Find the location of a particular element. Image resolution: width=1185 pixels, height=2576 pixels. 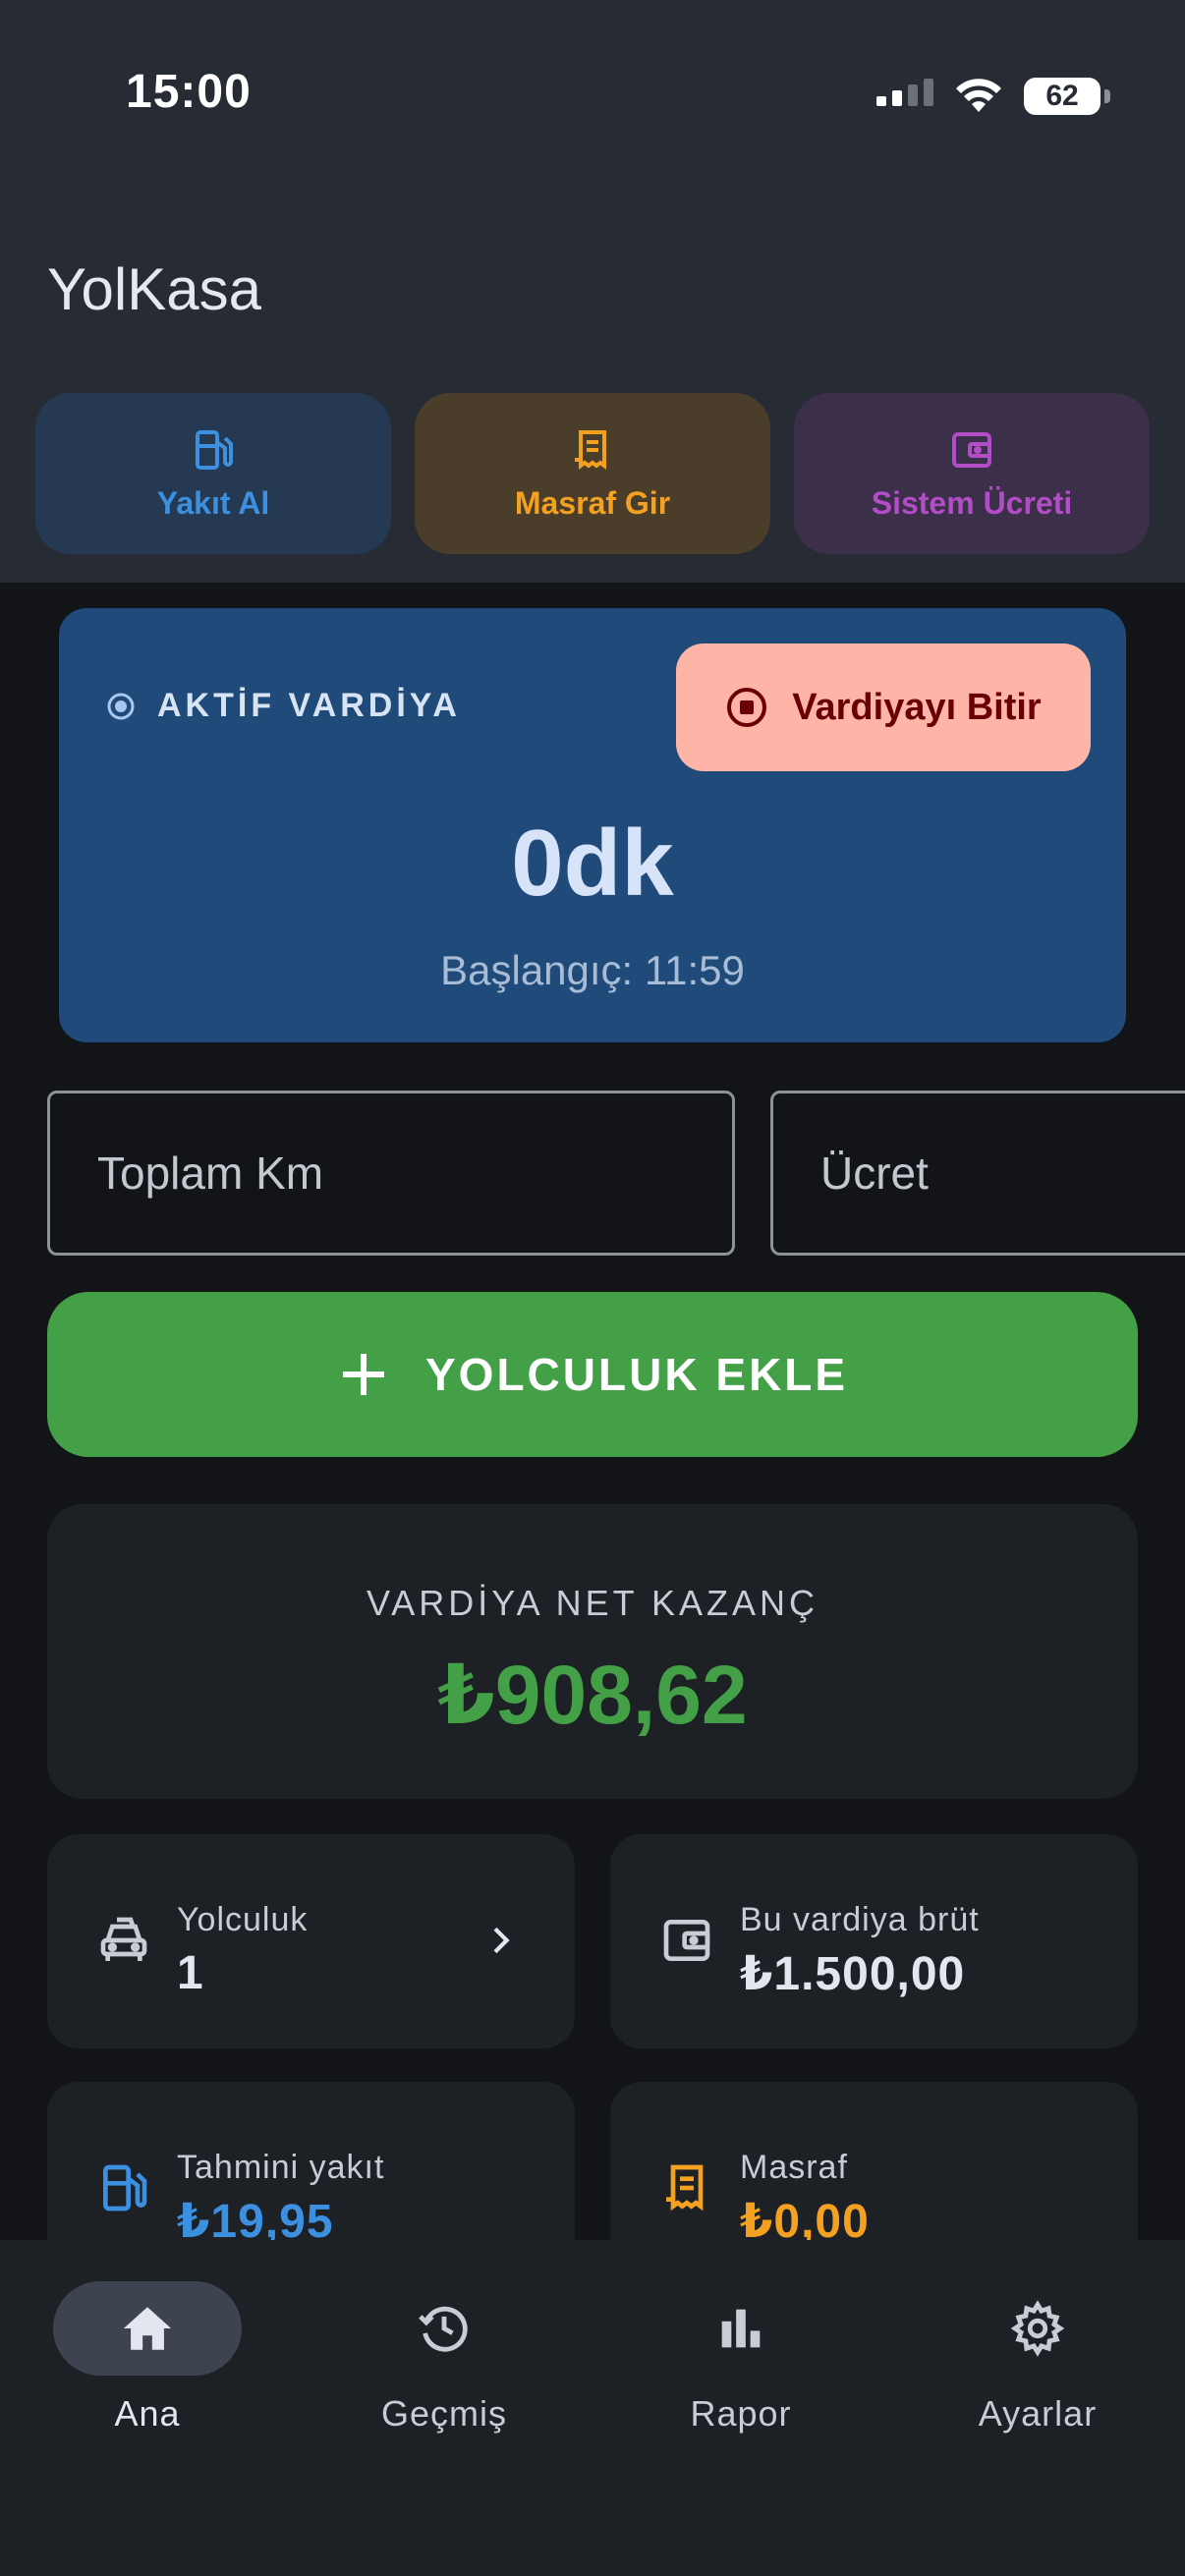

nav-settings-pill is located at coordinates (1038, 2328).